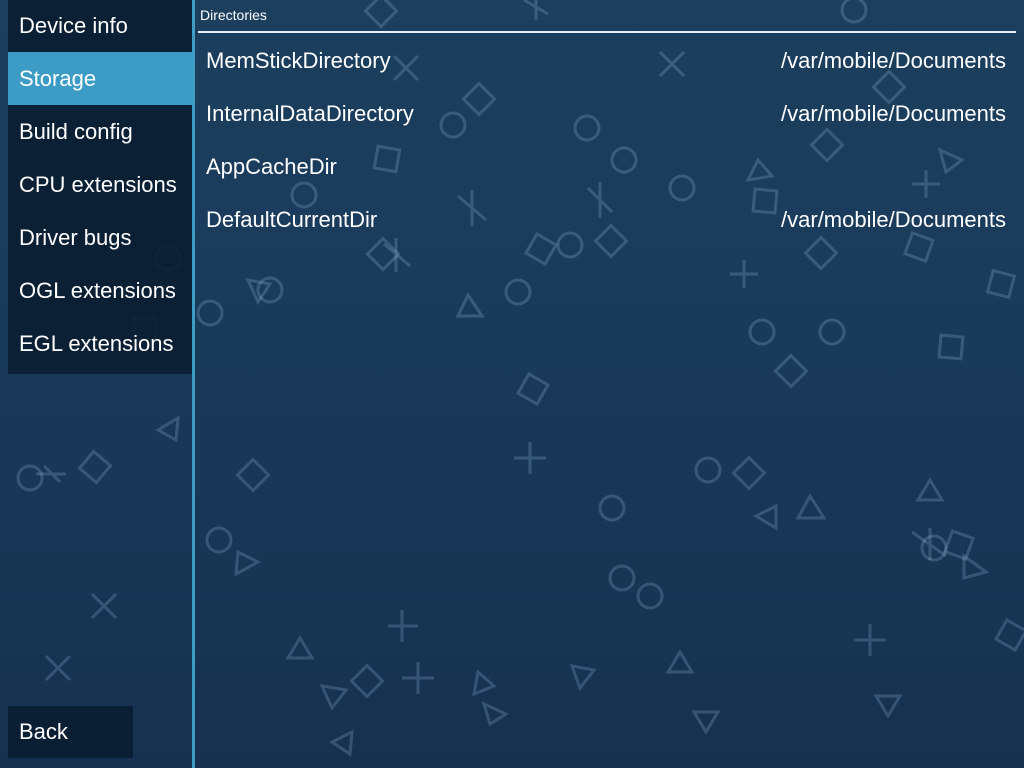  What do you see at coordinates (298, 60) in the screenshot?
I see `directory-key: MemStickDirectory` at bounding box center [298, 60].